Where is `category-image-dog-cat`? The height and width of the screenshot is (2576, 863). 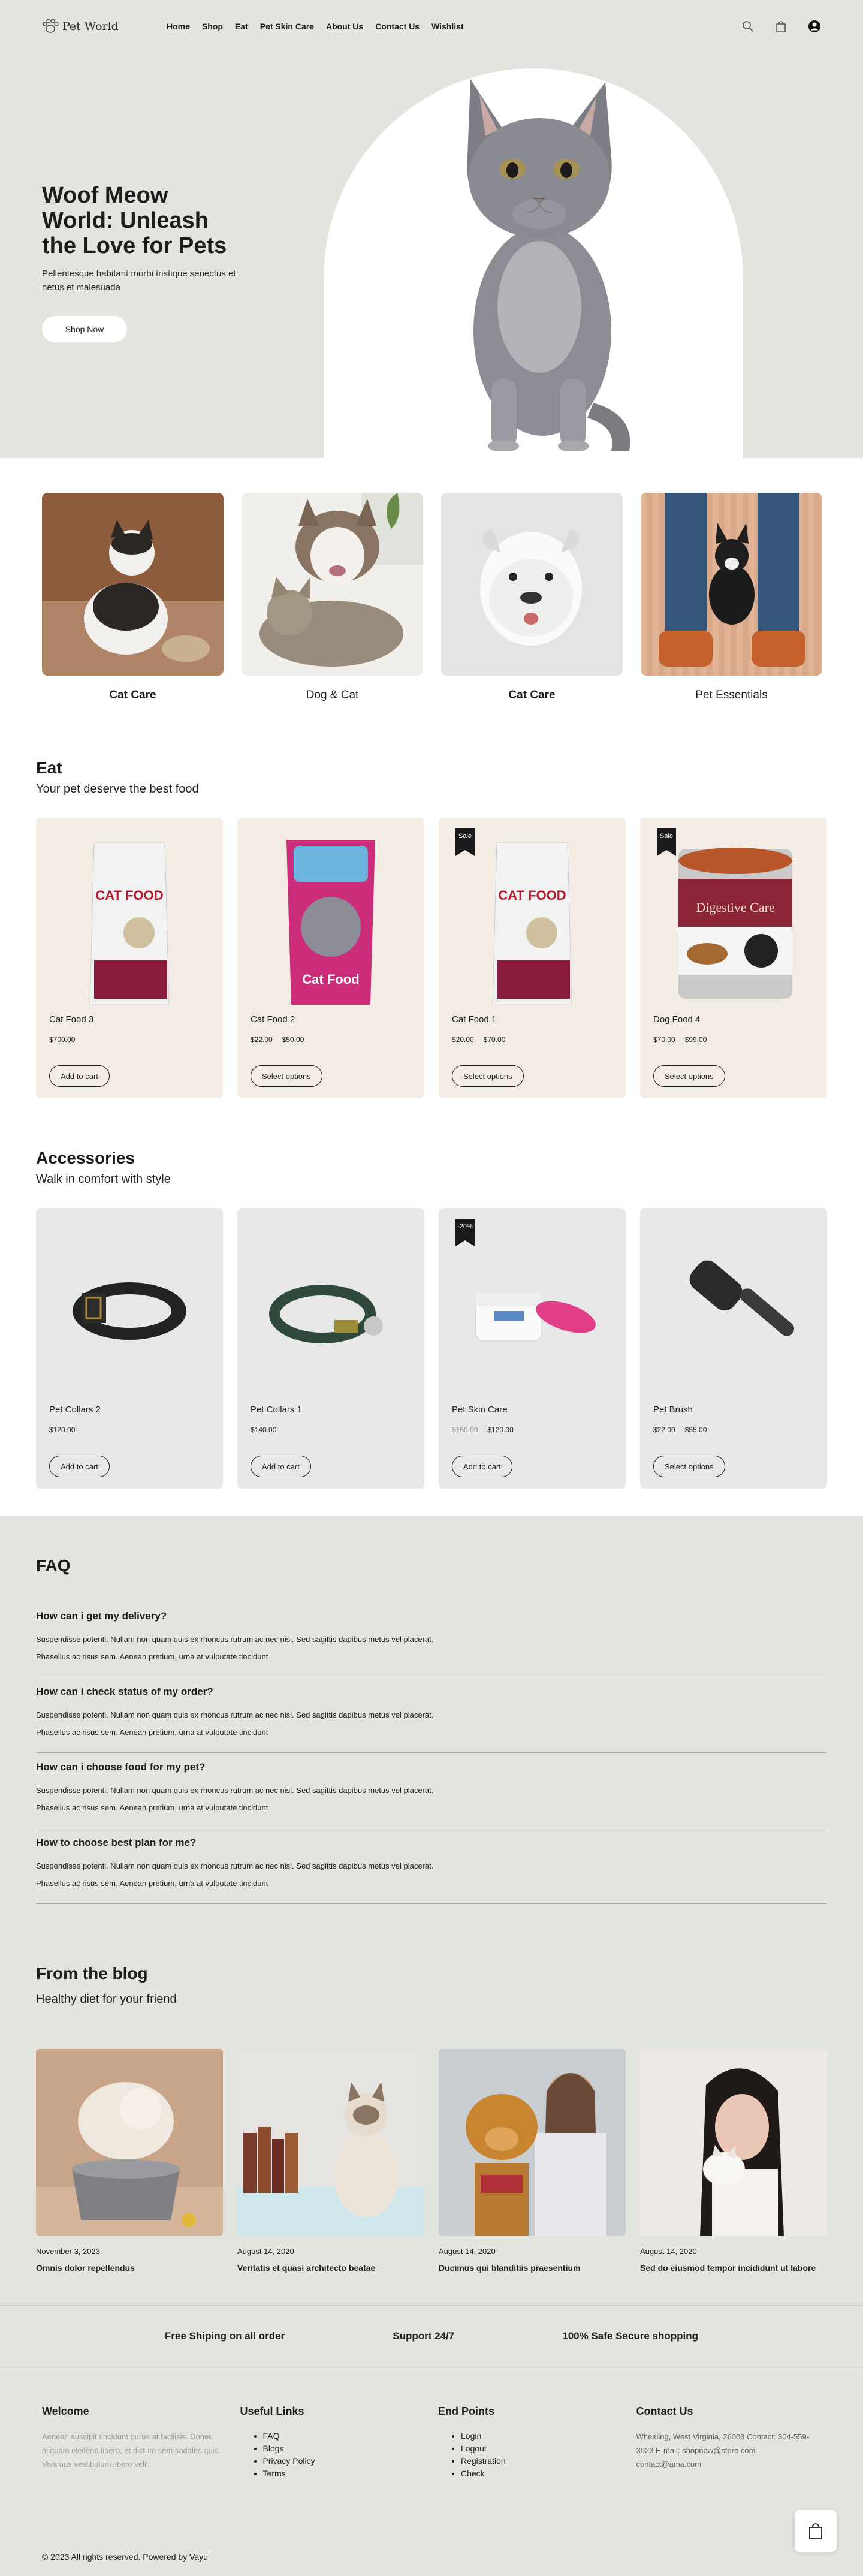
category-image-dog-cat is located at coordinates (332, 584).